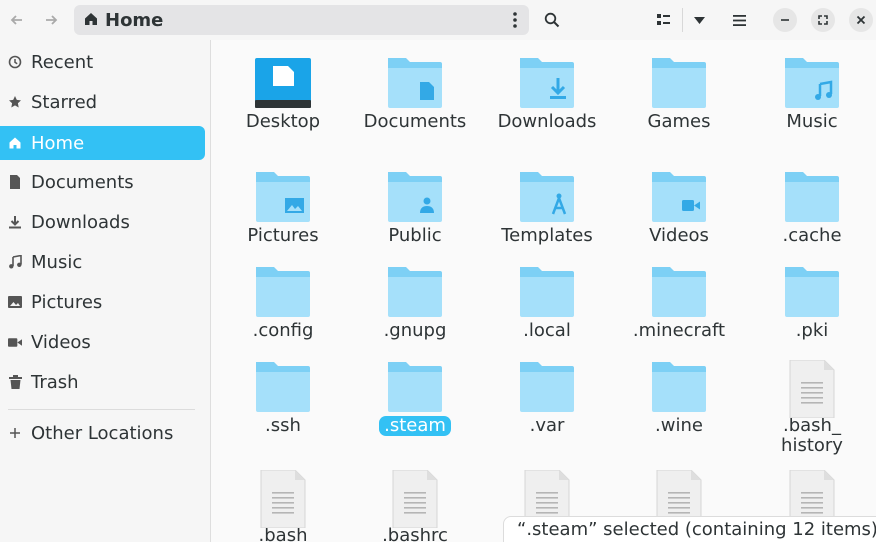 This screenshot has width=876, height=542. I want to click on item-label: .wine, so click(679, 425).